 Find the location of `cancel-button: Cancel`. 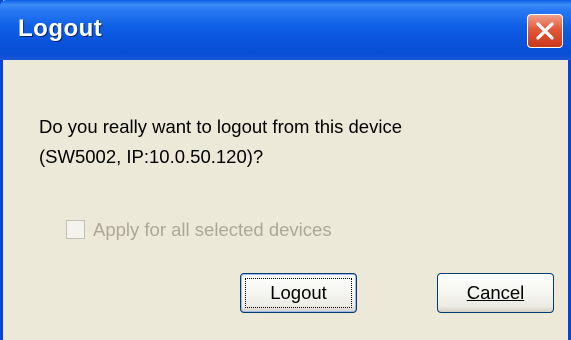

cancel-button: Cancel is located at coordinates (495, 293).